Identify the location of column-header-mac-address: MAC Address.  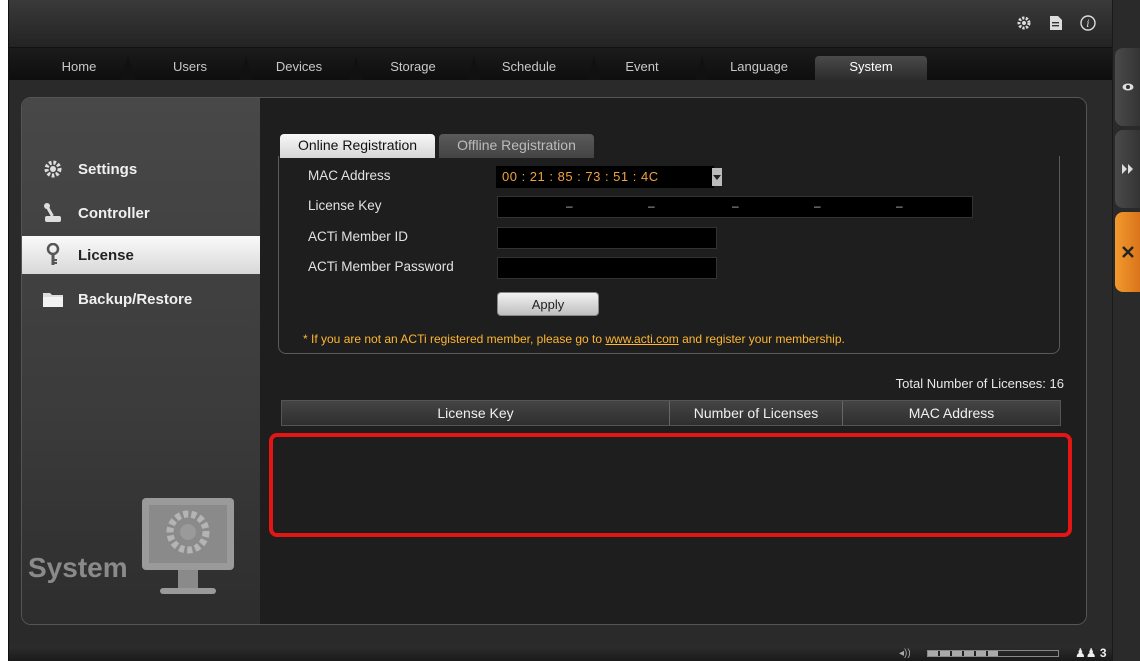
(951, 413).